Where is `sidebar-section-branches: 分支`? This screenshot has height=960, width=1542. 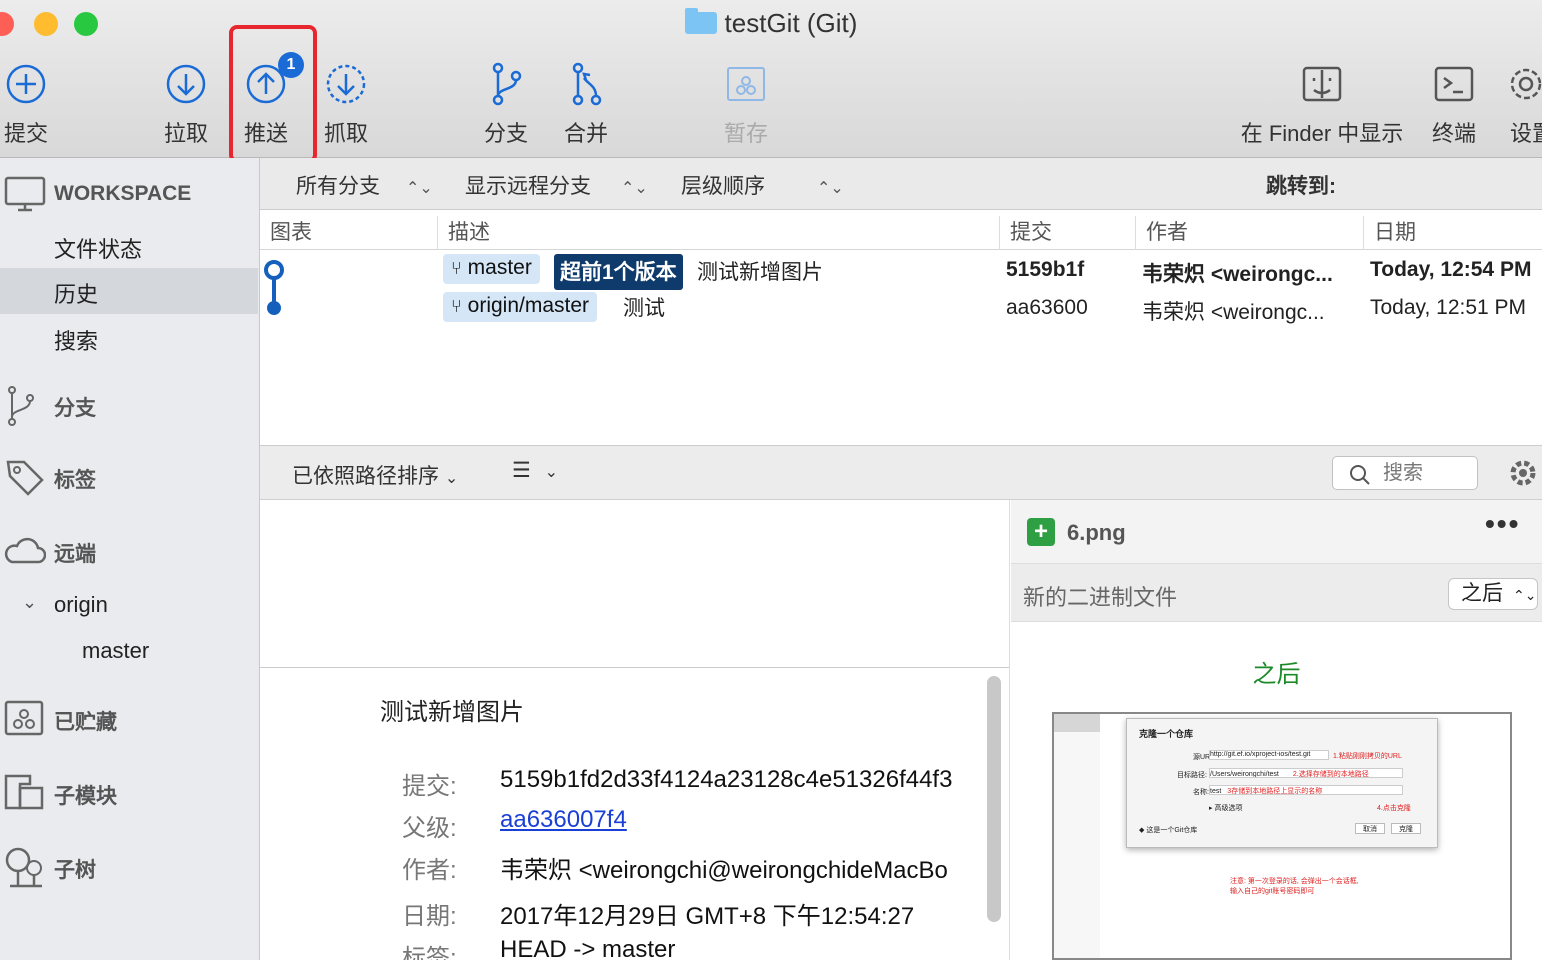
sidebar-section-branches: 分支 is located at coordinates (129, 405).